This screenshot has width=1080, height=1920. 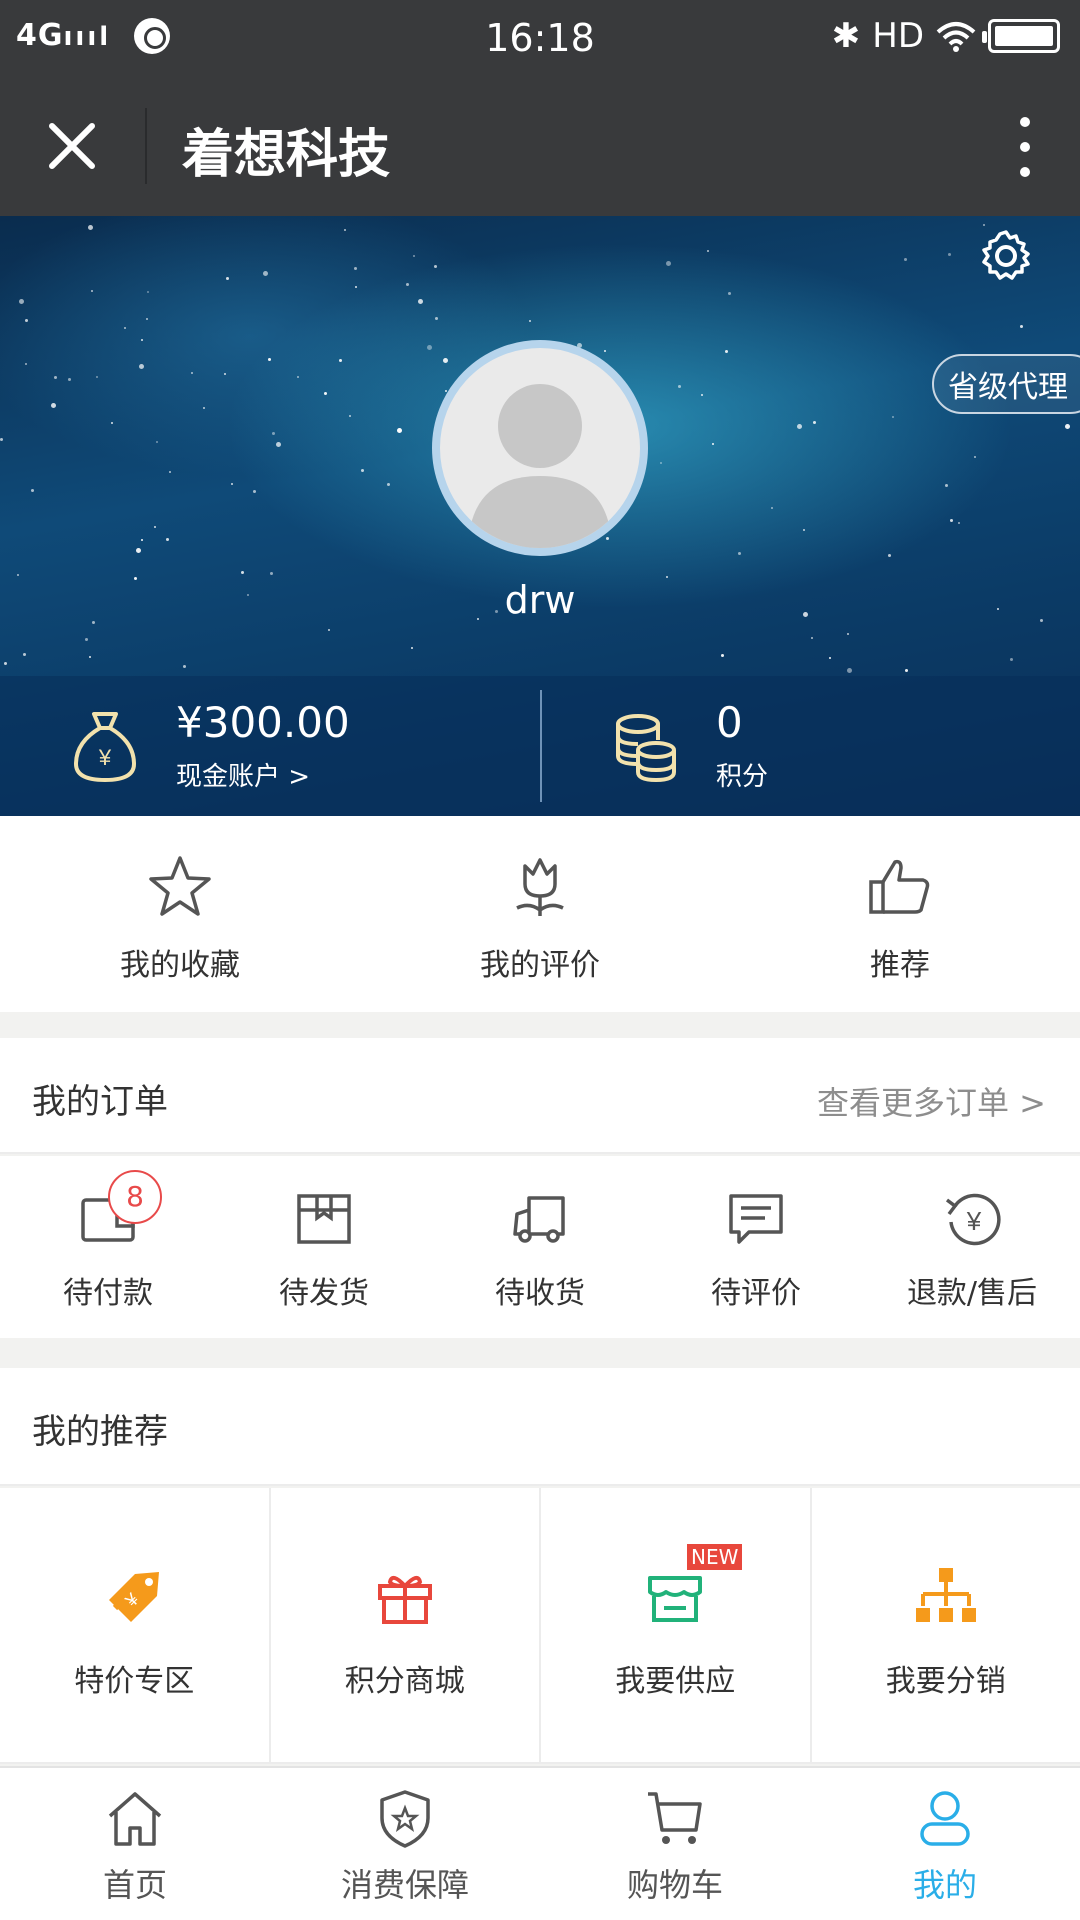 I want to click on shortcut-favorites: 我的收藏, so click(x=180, y=914).